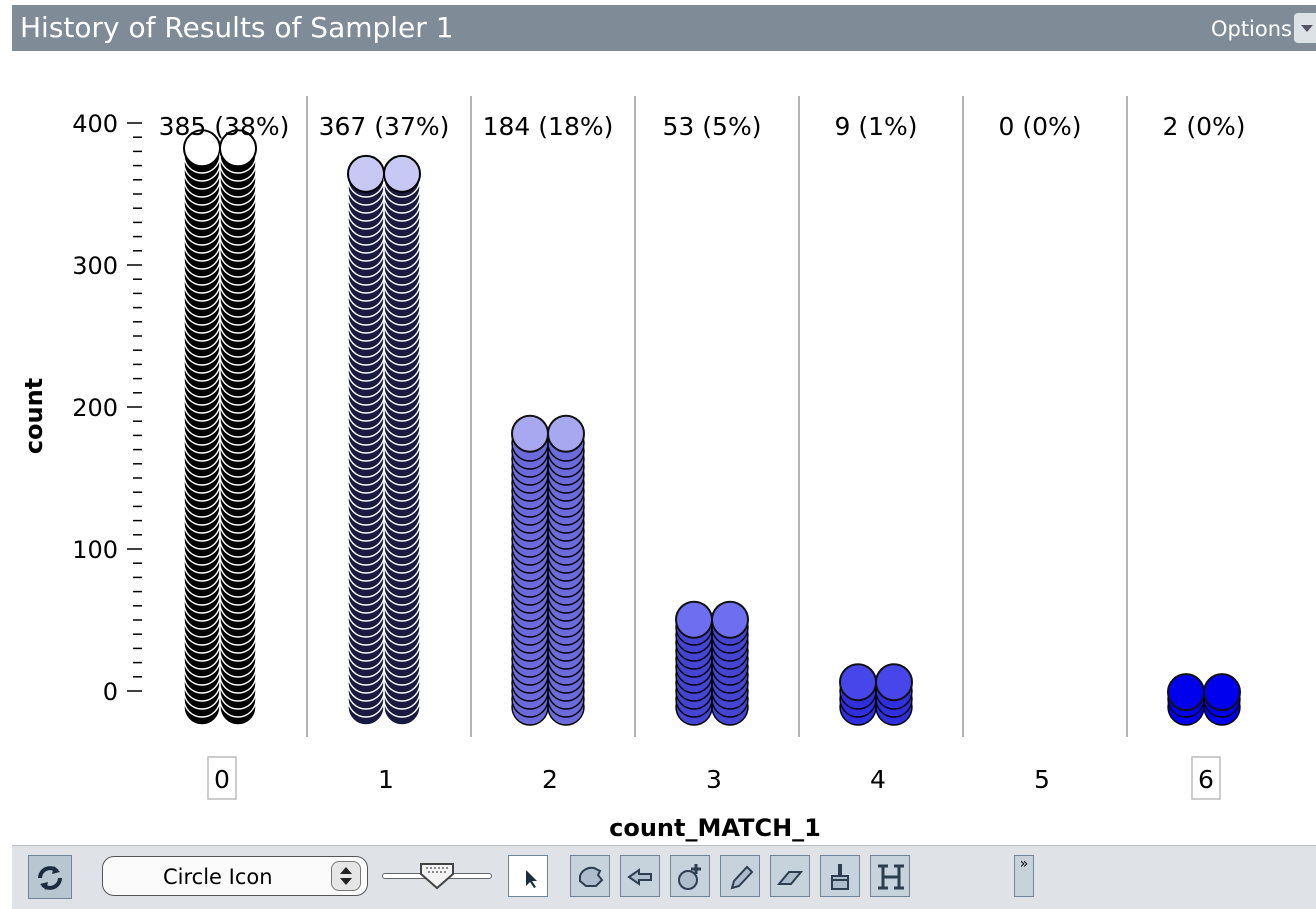  What do you see at coordinates (1203, 126) in the screenshot?
I see `bin-count-label: 2 (0%)` at bounding box center [1203, 126].